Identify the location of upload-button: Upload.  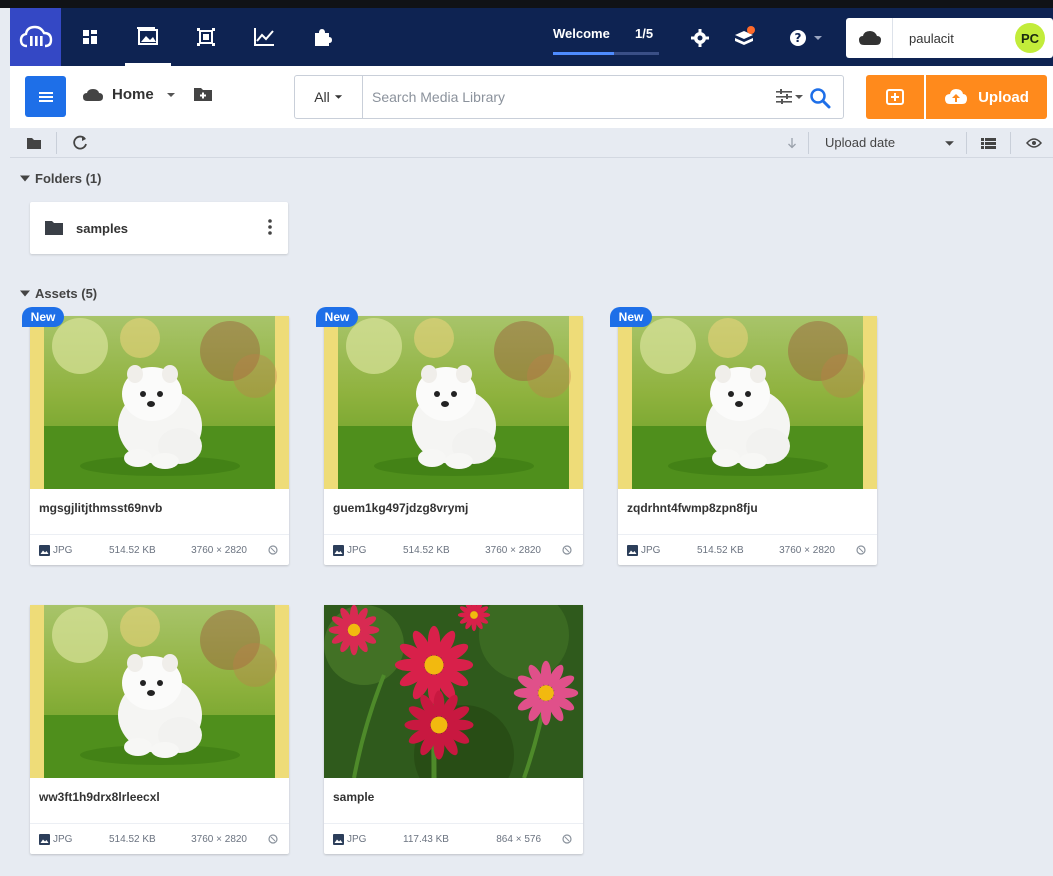
(986, 97).